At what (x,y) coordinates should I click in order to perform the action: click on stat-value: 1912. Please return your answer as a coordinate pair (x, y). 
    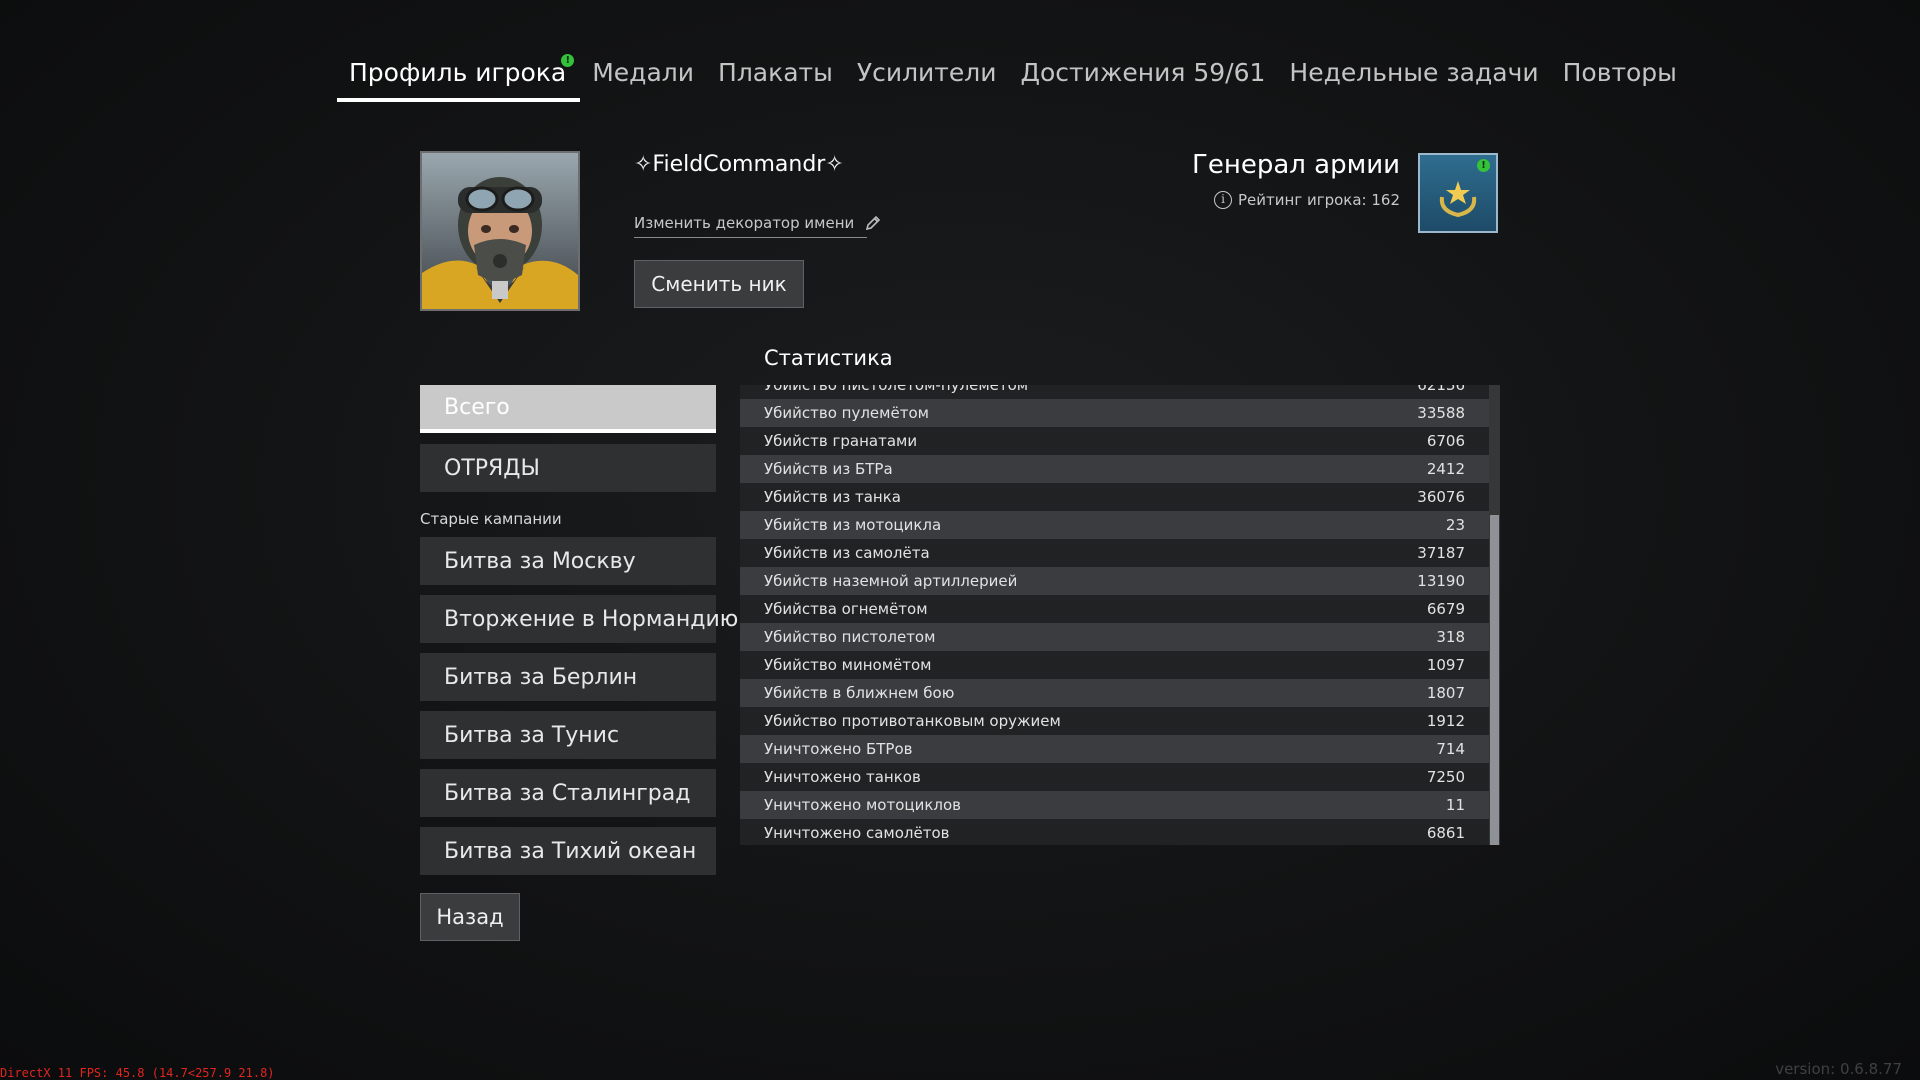
    Looking at the image, I should click on (1445, 721).